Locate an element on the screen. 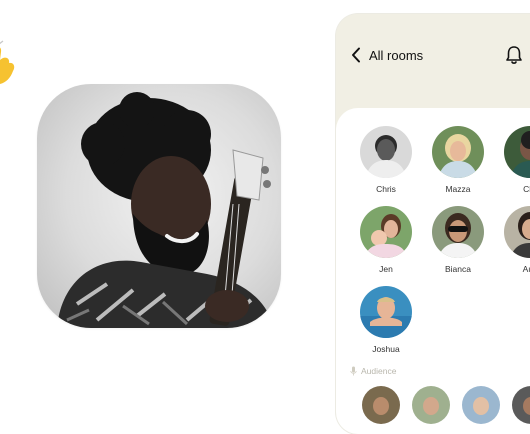  speaker: Bianca is located at coordinates (458, 240).